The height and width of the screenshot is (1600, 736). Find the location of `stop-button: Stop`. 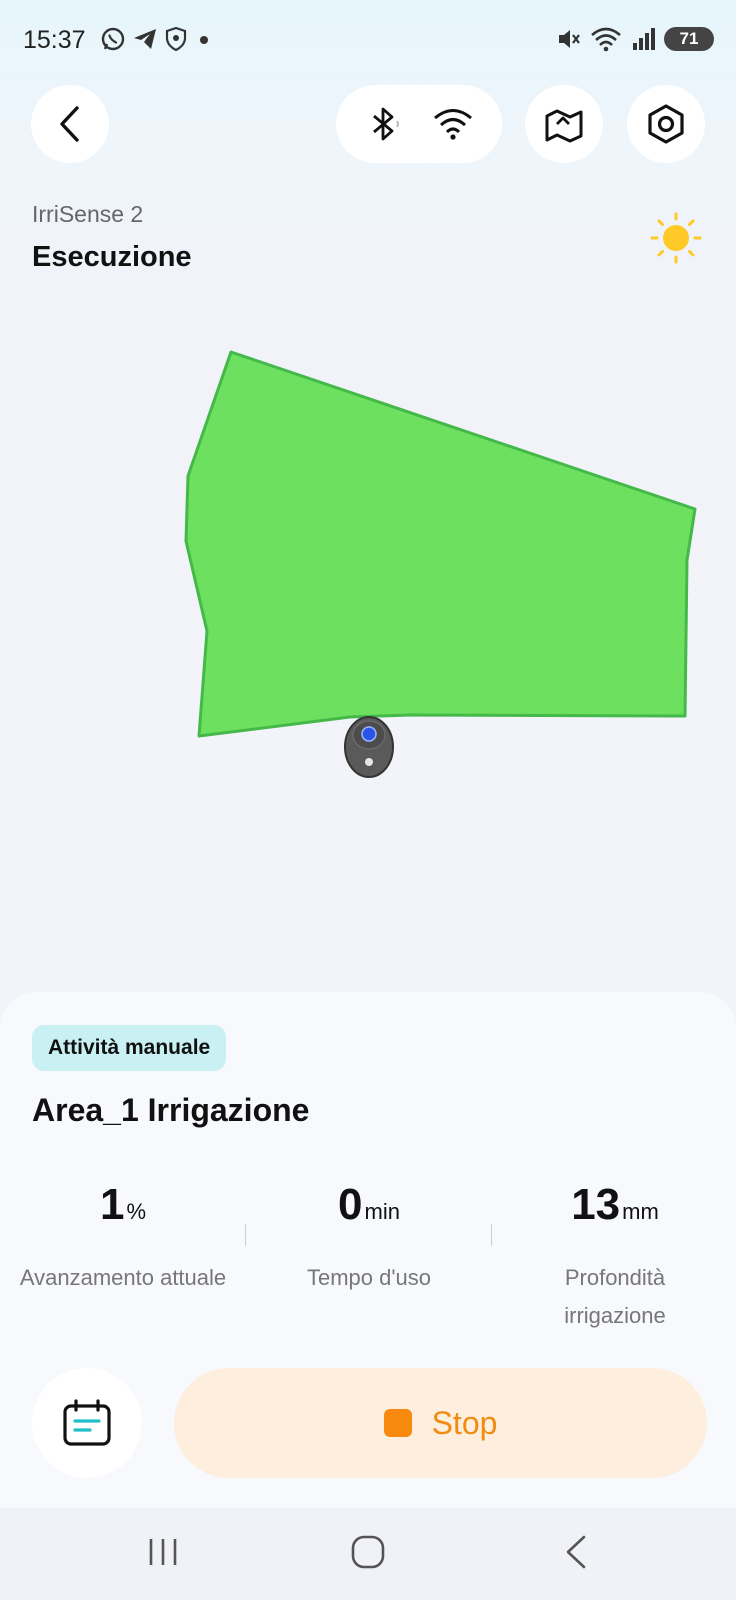

stop-button: Stop is located at coordinates (440, 1423).